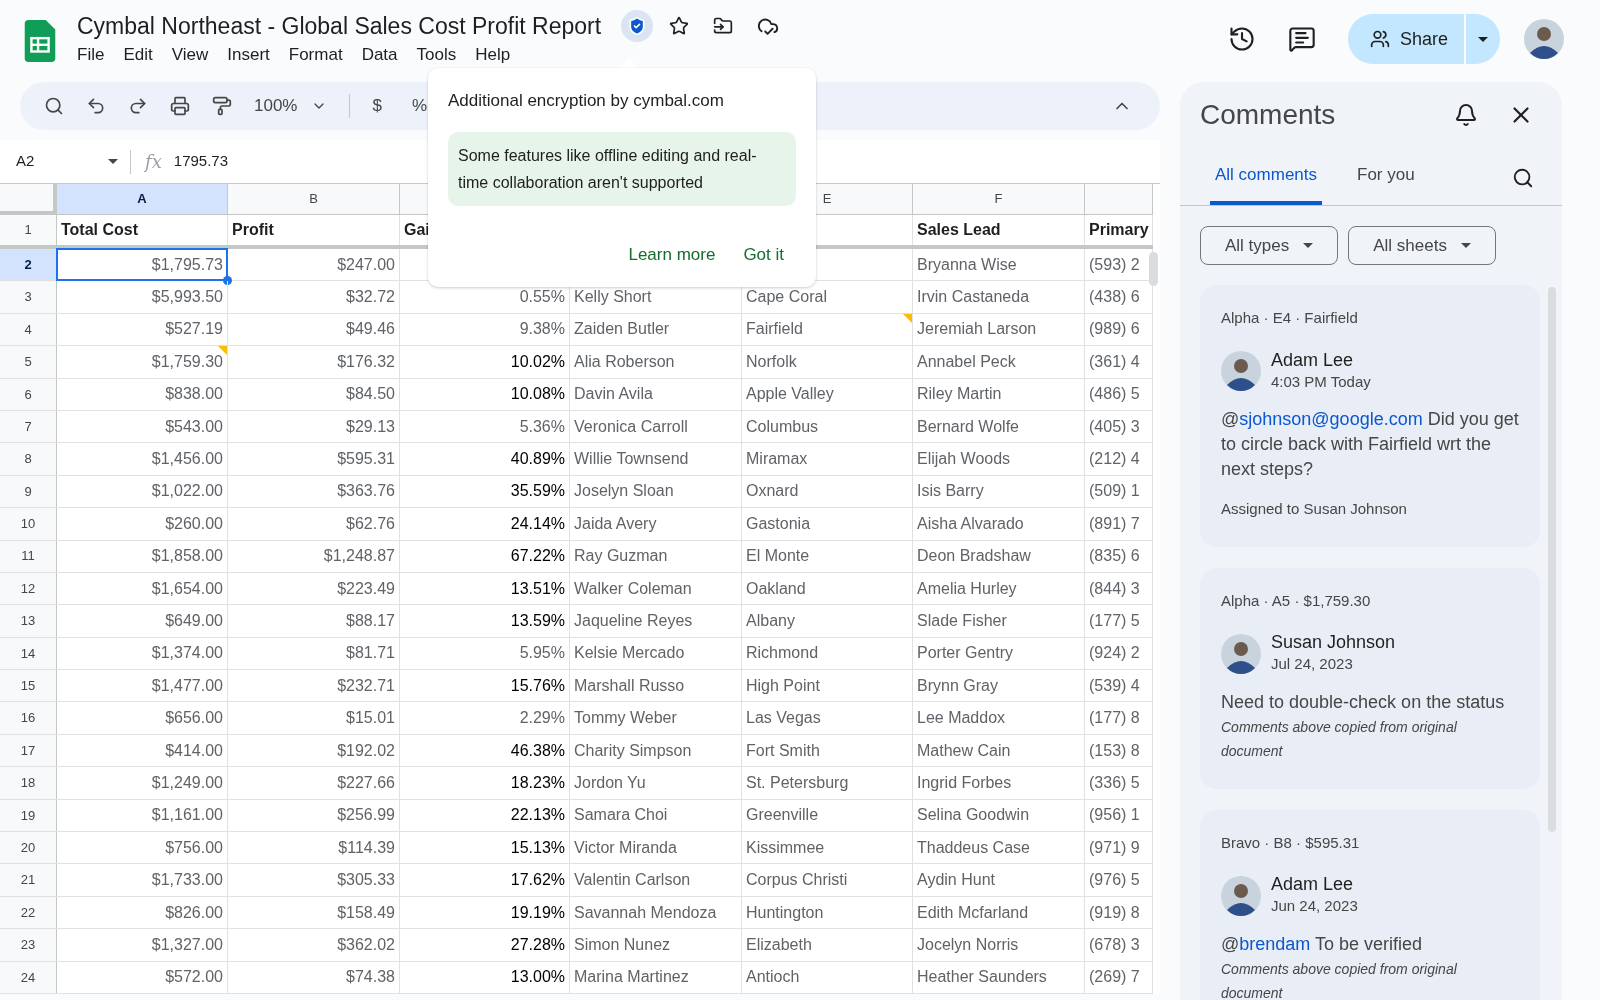 This screenshot has height=1000, width=1600. I want to click on menu-item: View, so click(190, 55).